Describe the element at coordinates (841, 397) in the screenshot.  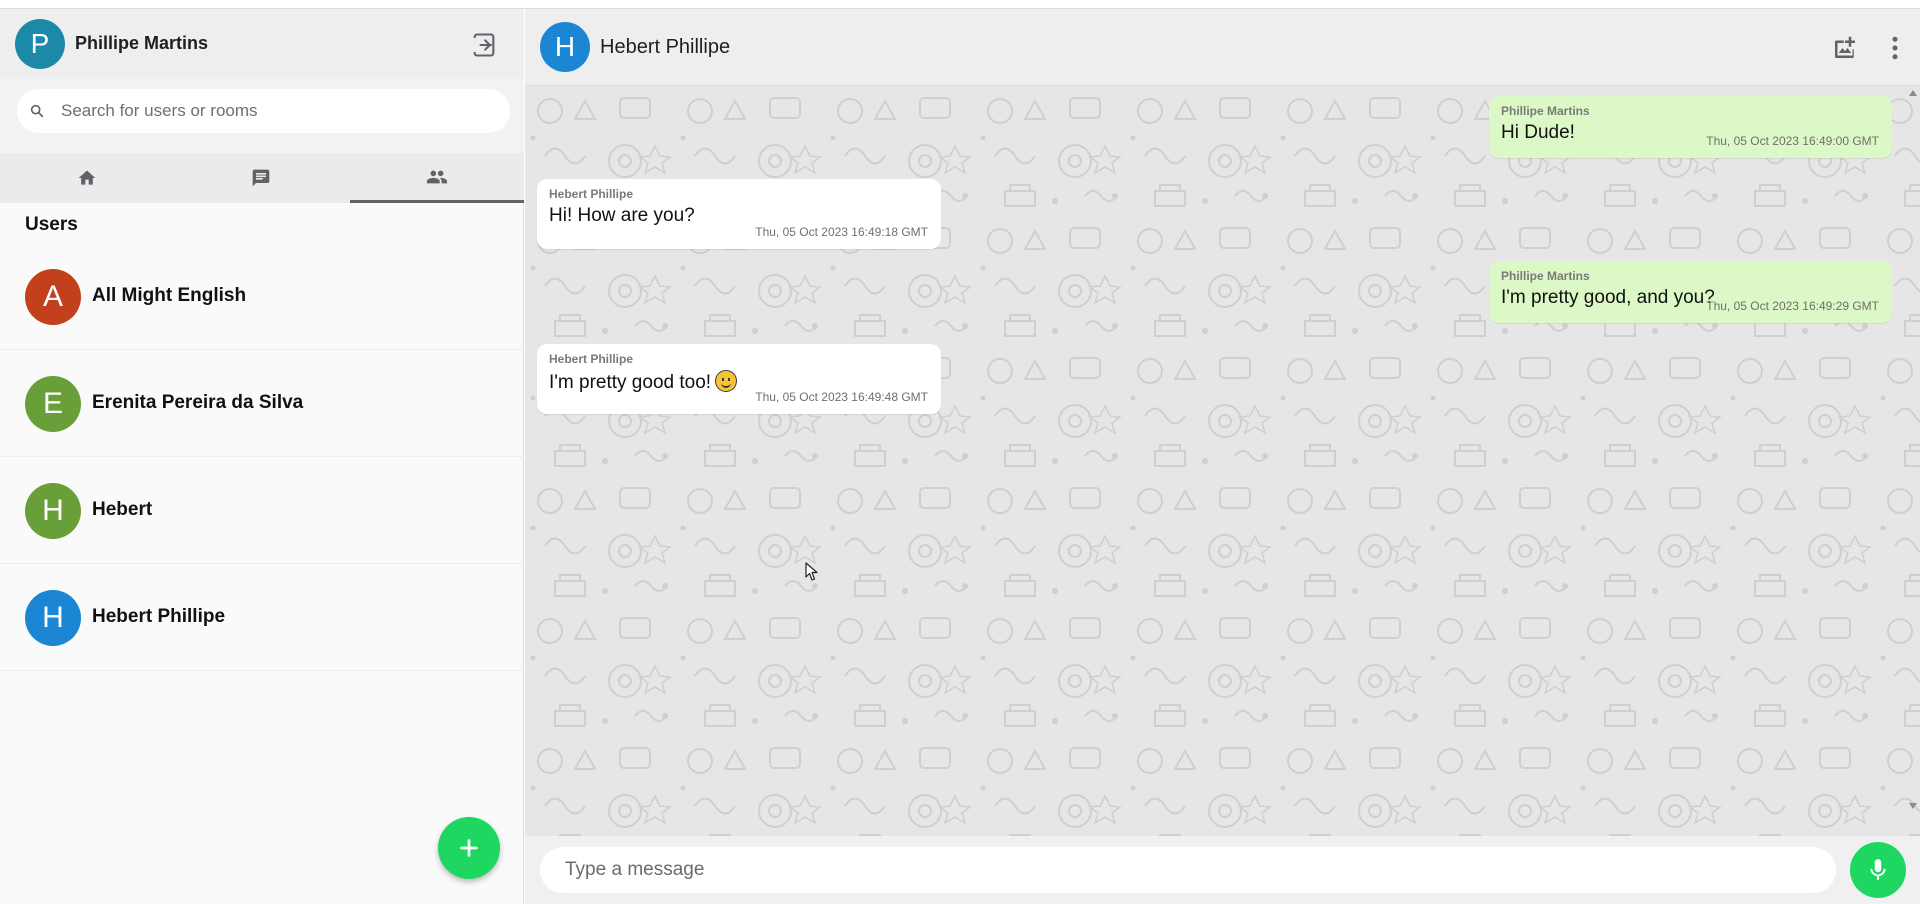
I see `message-timestamp: Thu, 05 Oct 2023 16:49:48 GMT` at that location.